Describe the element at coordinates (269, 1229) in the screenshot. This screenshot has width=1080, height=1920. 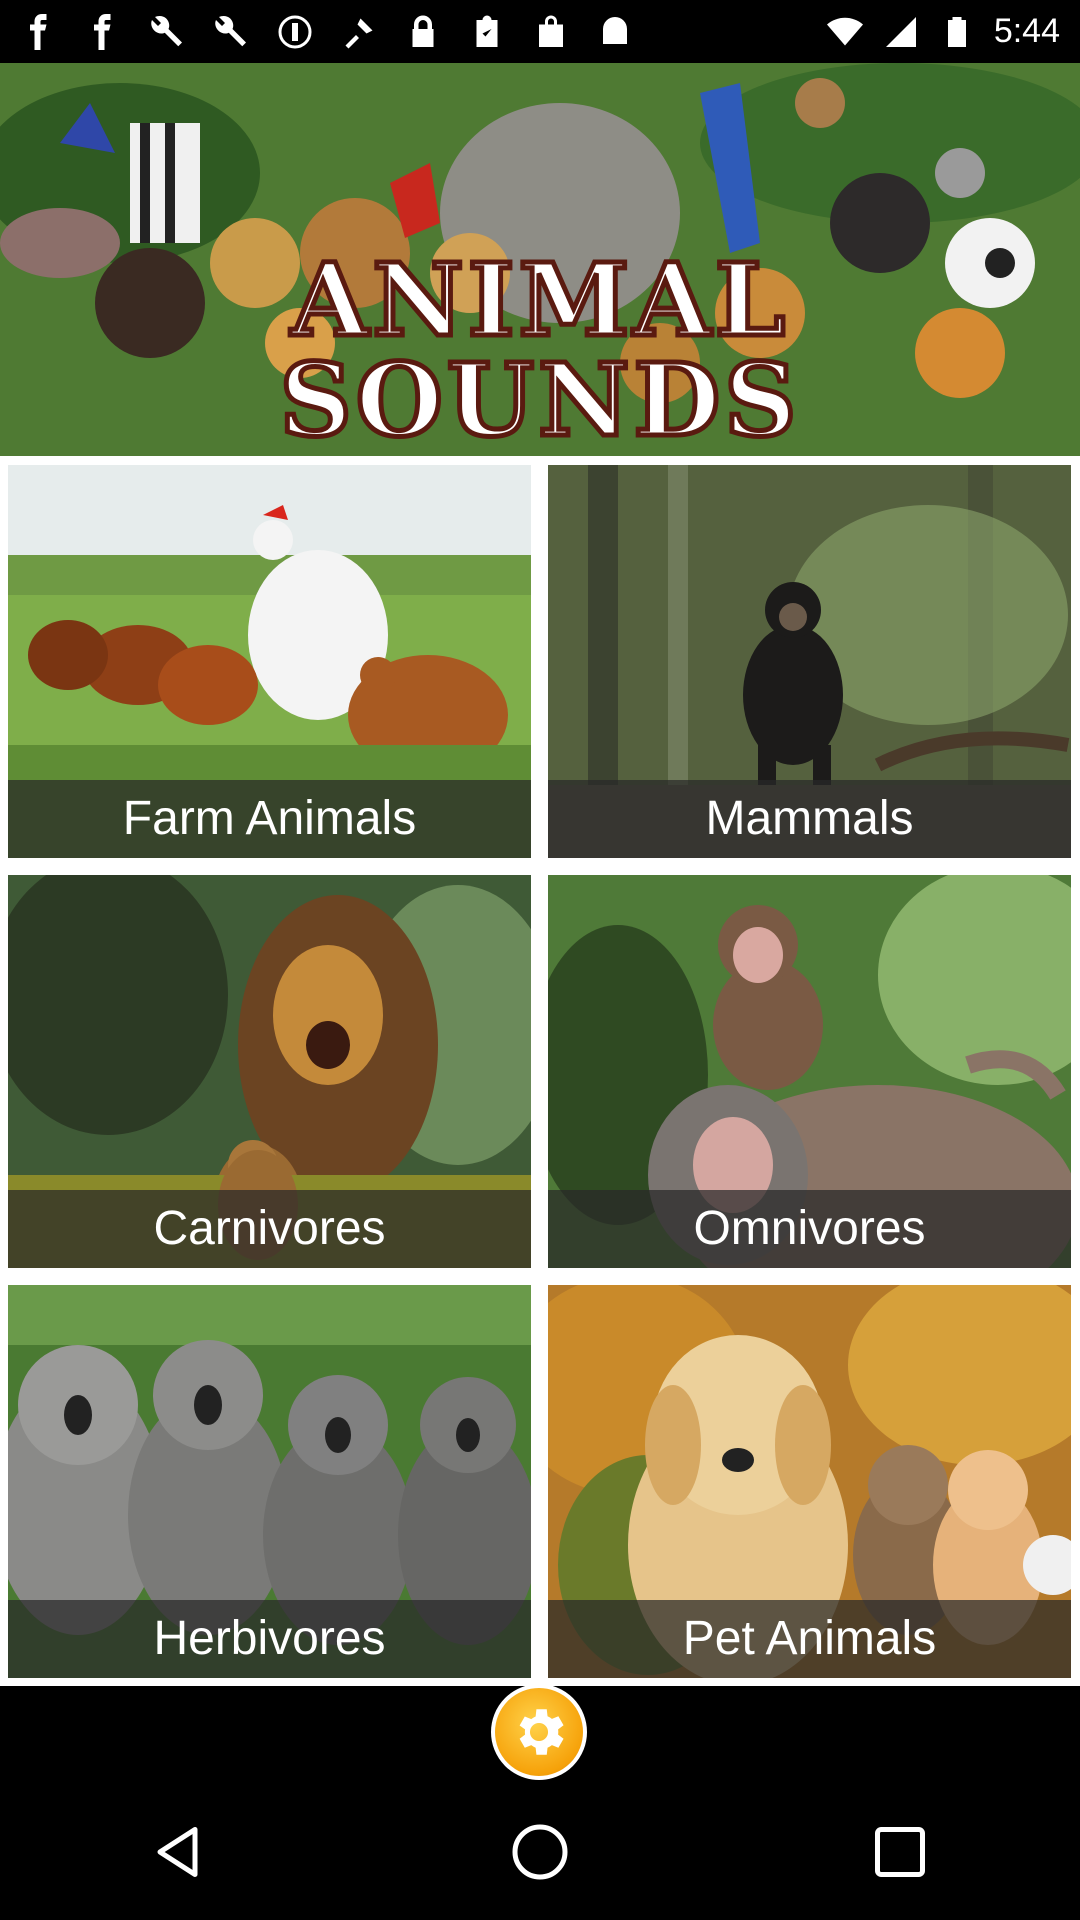
I see `category-label: Carnivores` at that location.